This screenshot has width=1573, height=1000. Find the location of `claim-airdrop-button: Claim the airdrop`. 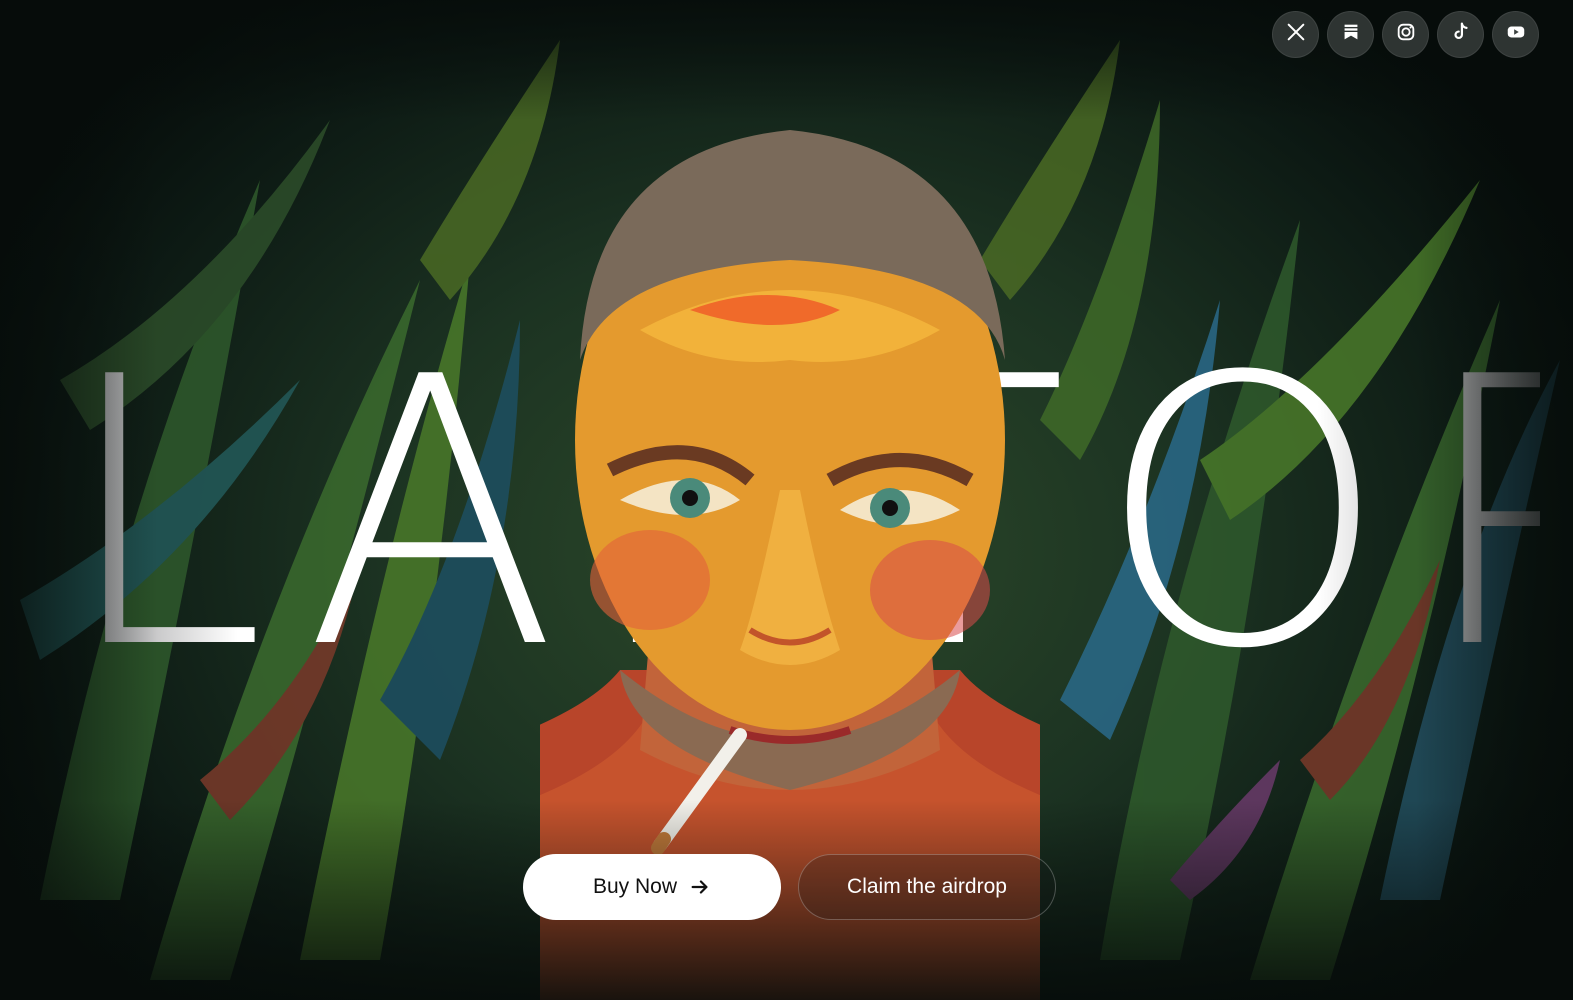

claim-airdrop-button: Claim the airdrop is located at coordinates (927, 887).